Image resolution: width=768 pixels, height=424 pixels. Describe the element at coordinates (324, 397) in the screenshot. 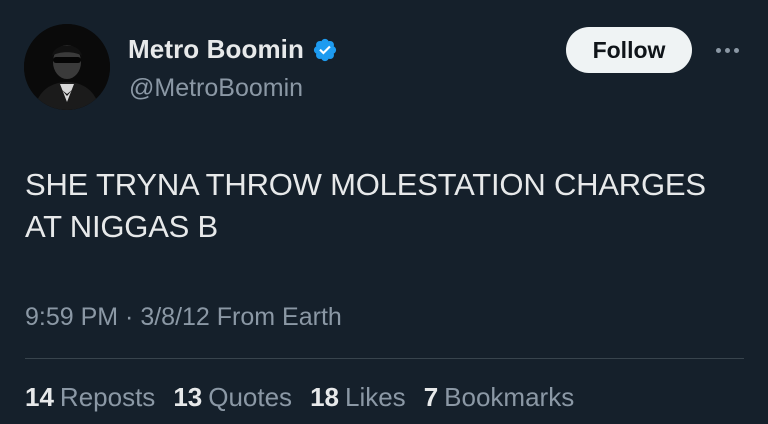

I see `likes-count: 18` at that location.